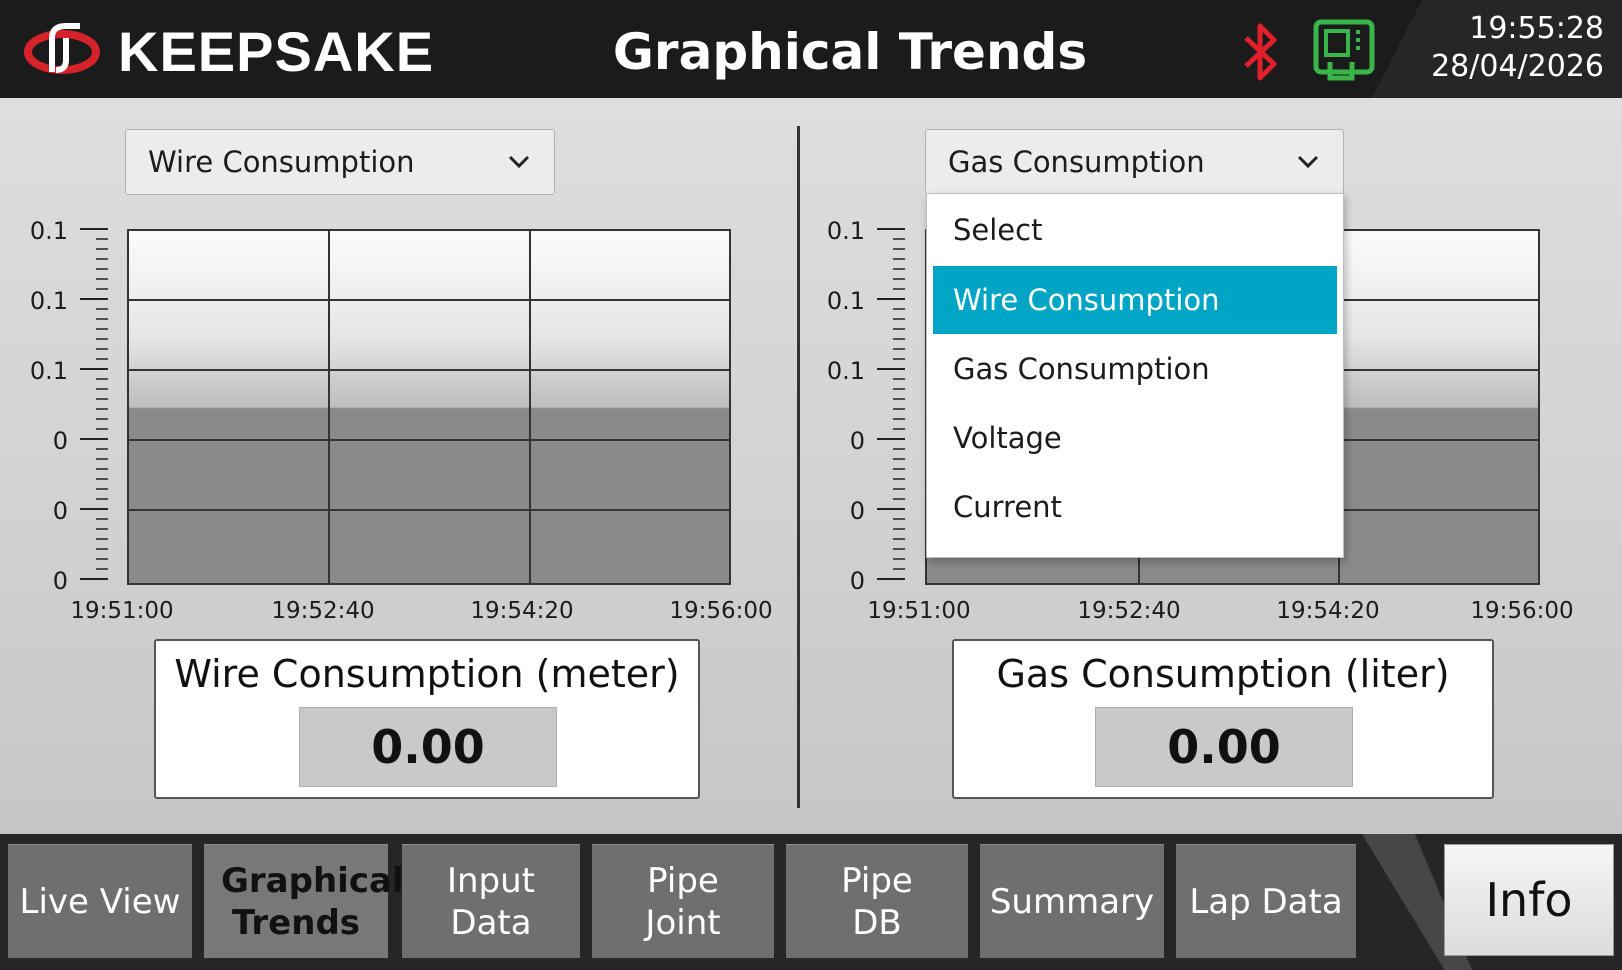  I want to click on nav-pipe-db: Pipe DB, so click(877, 901).